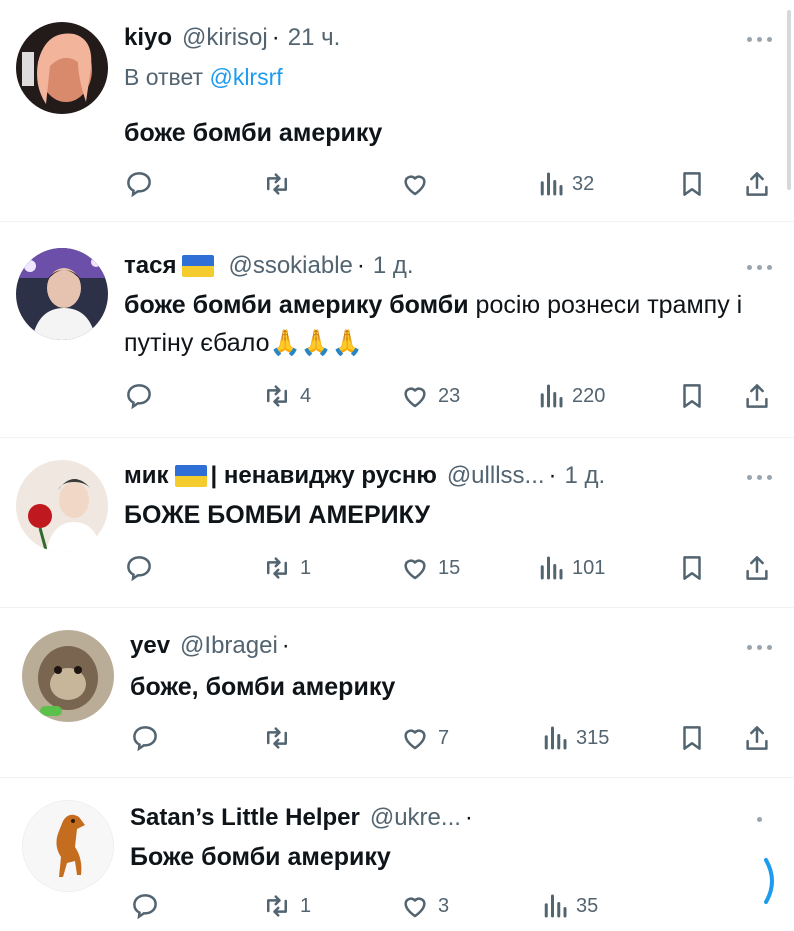  Describe the element at coordinates (253, 133) in the screenshot. I see `tweet-text-bold: боже бомби америку` at that location.